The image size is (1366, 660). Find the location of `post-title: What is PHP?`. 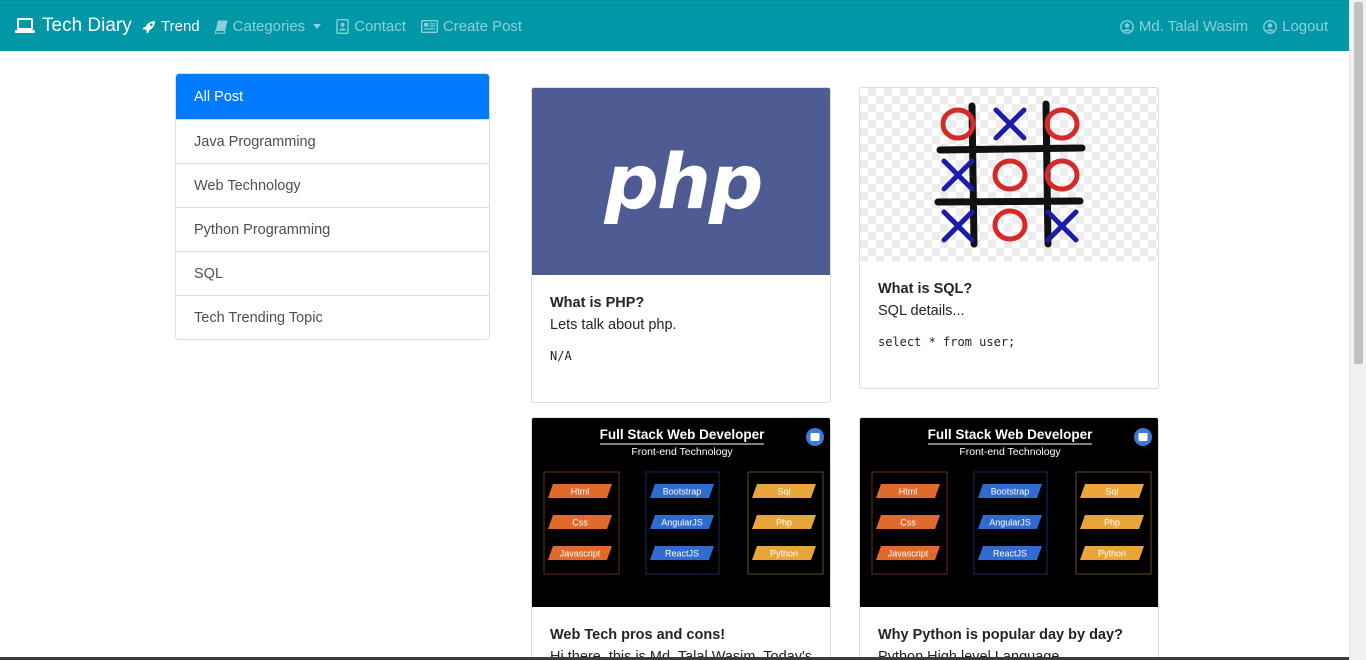

post-title: What is PHP? is located at coordinates (597, 303).